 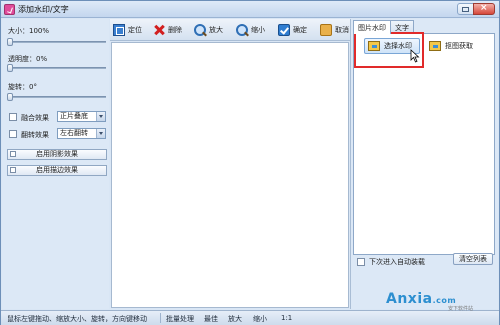 I want to click on brand-logo: Anxia.com, so click(x=421, y=299).